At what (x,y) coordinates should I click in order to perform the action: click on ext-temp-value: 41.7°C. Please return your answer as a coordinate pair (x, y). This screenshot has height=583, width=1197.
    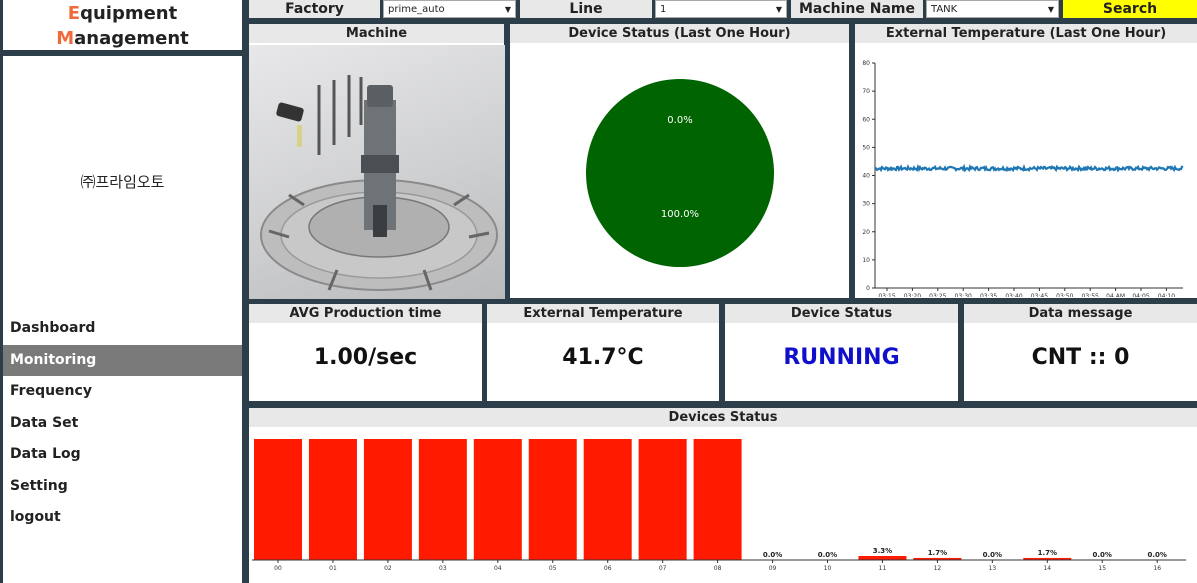
    Looking at the image, I should click on (603, 357).